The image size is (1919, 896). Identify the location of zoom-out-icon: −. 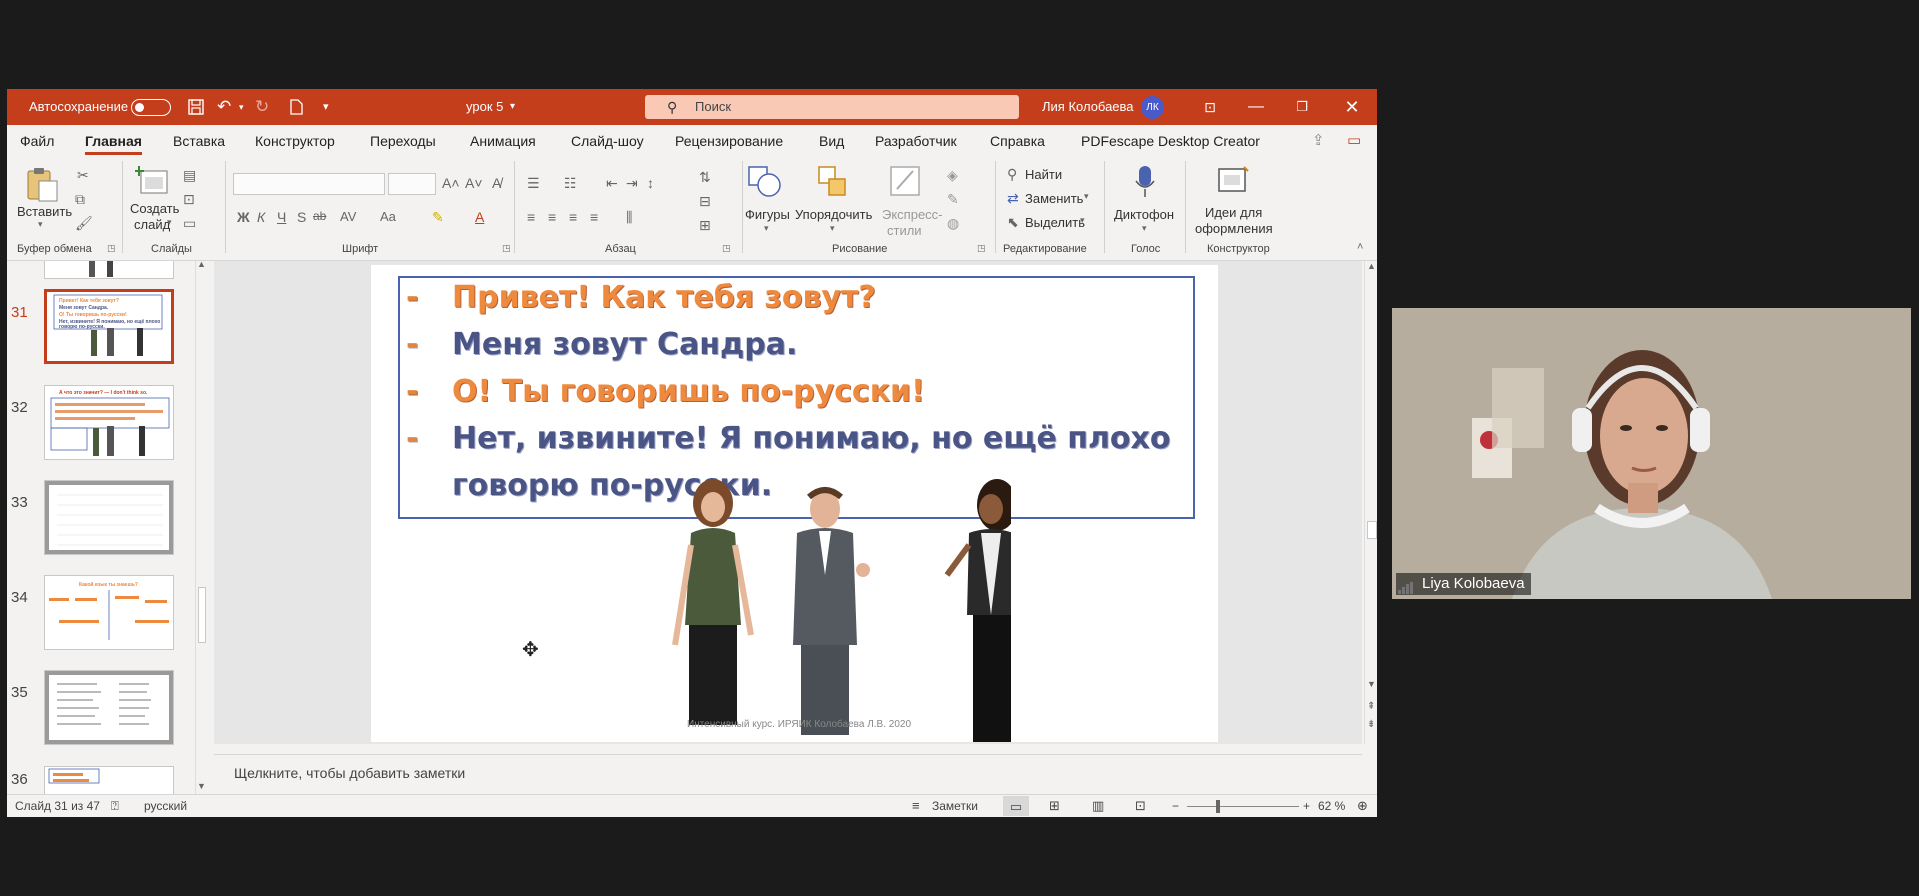
(1175, 806).